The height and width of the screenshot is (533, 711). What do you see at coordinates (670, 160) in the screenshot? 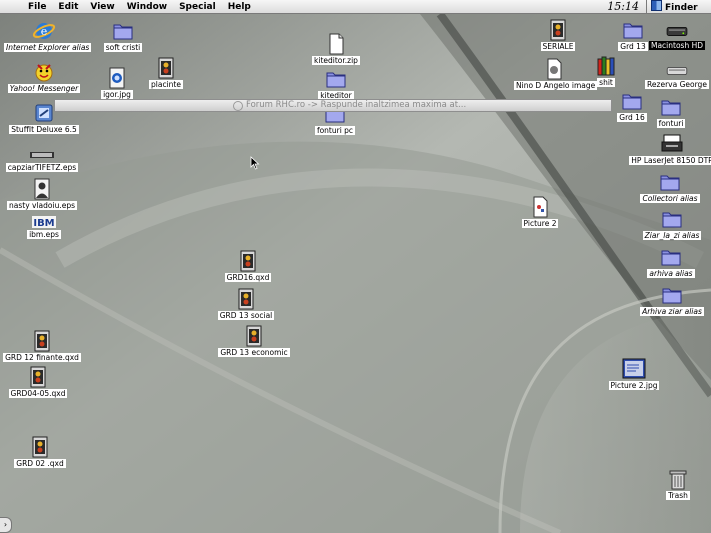
I see `icon-label: HP LaserJet 8150 DTP` at bounding box center [670, 160].